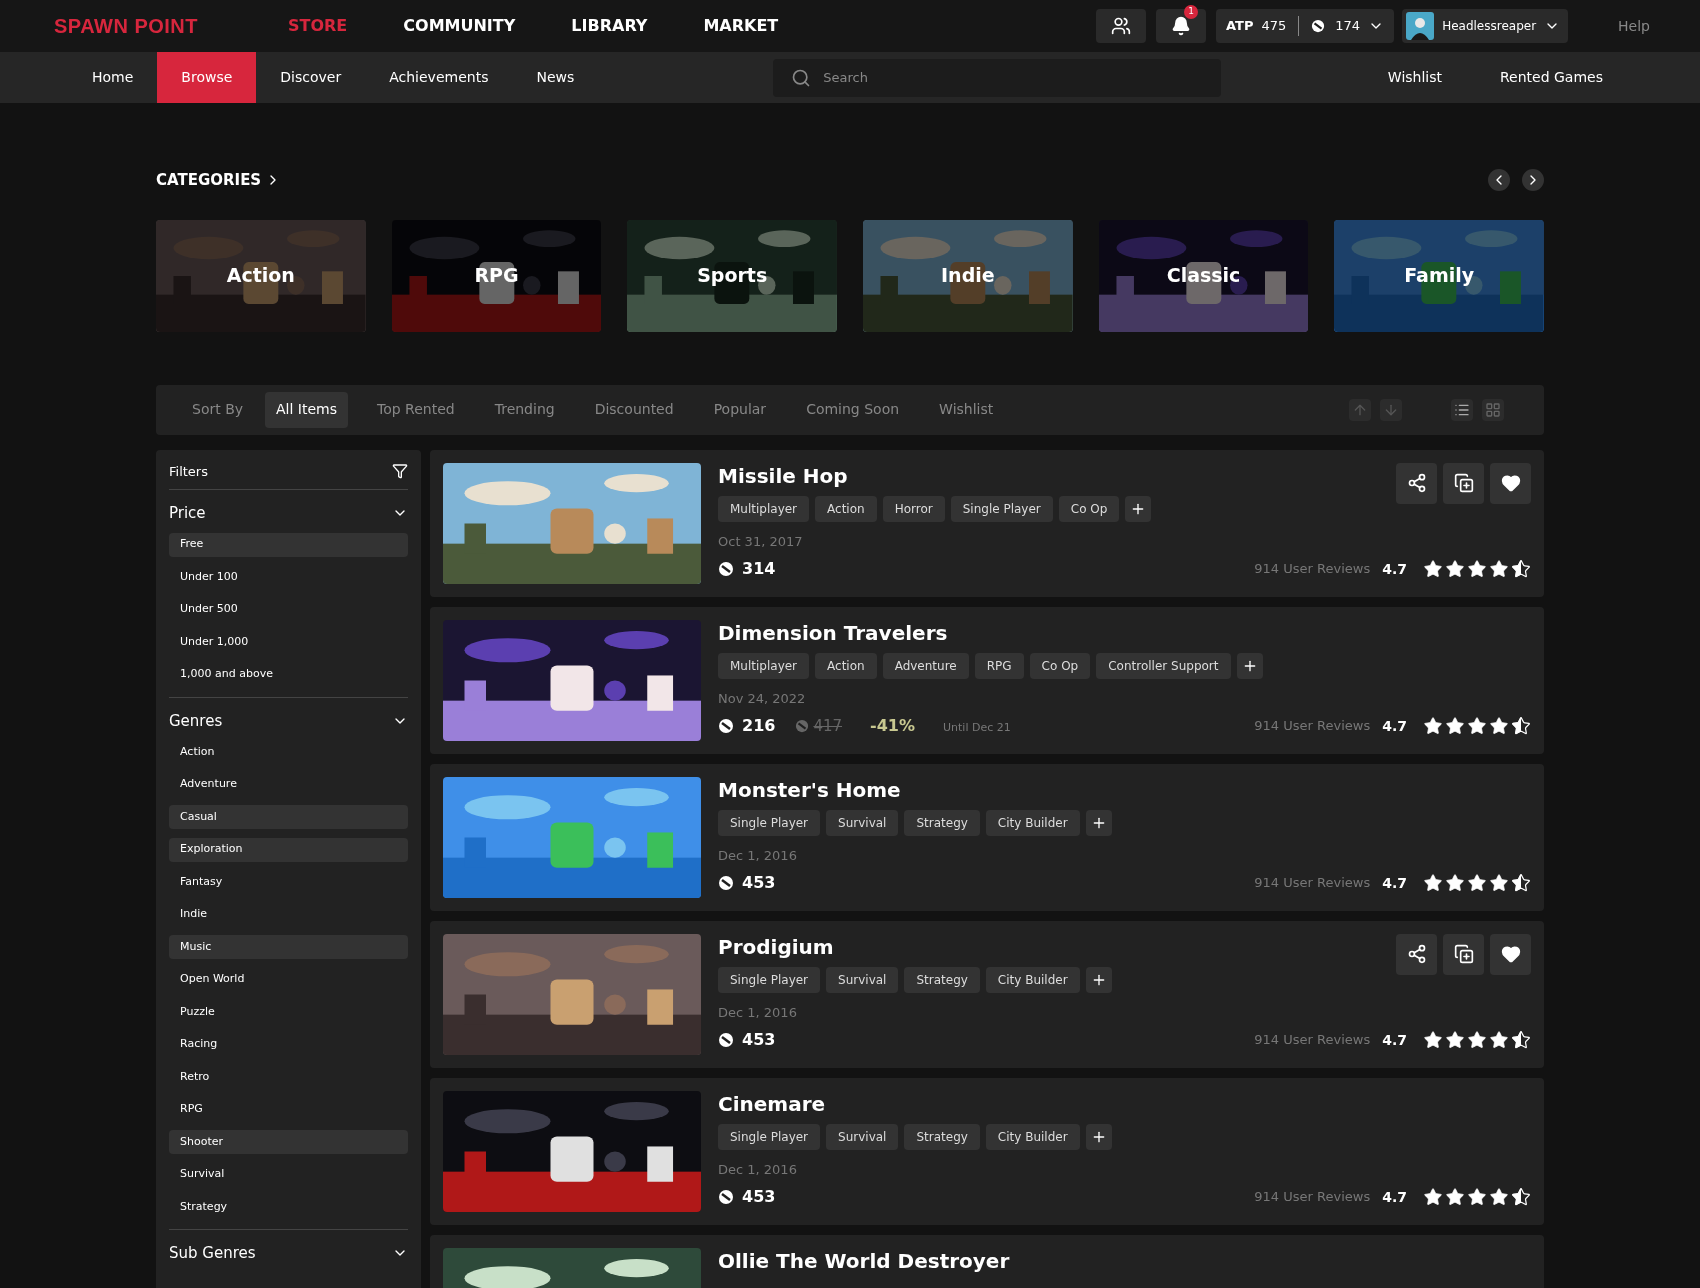 The height and width of the screenshot is (1288, 1700). What do you see at coordinates (987, 680) in the screenshot?
I see `game-card: Dimension Travelers Multiplayer Action Adventure RPG Co Op Controller Support Nov 24, 2022 216 417 -41% Until Dec 21 914 User Reviews 4.7` at bounding box center [987, 680].